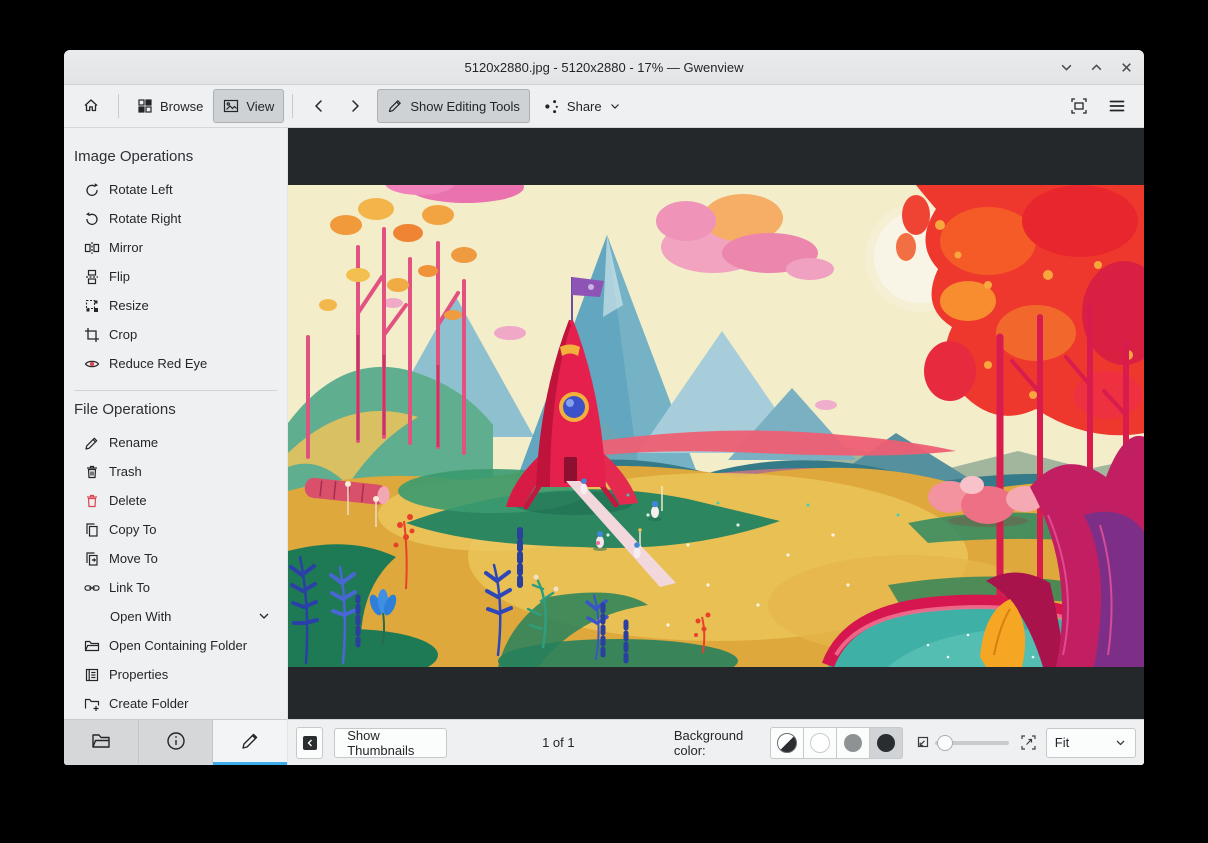 This screenshot has height=843, width=1208. What do you see at coordinates (390, 742) in the screenshot?
I see `show-thumbnails-button: Show Thumbnails` at bounding box center [390, 742].